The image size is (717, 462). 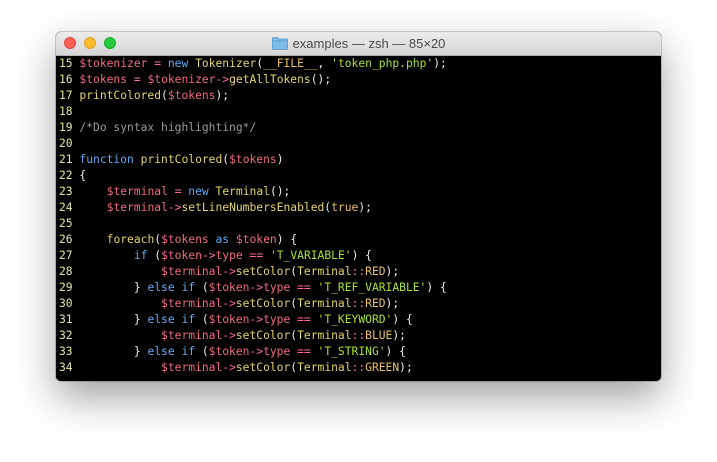 I want to click on code-line: 30 $terminal->setColor(Terminal::RED);, so click(x=229, y=304).